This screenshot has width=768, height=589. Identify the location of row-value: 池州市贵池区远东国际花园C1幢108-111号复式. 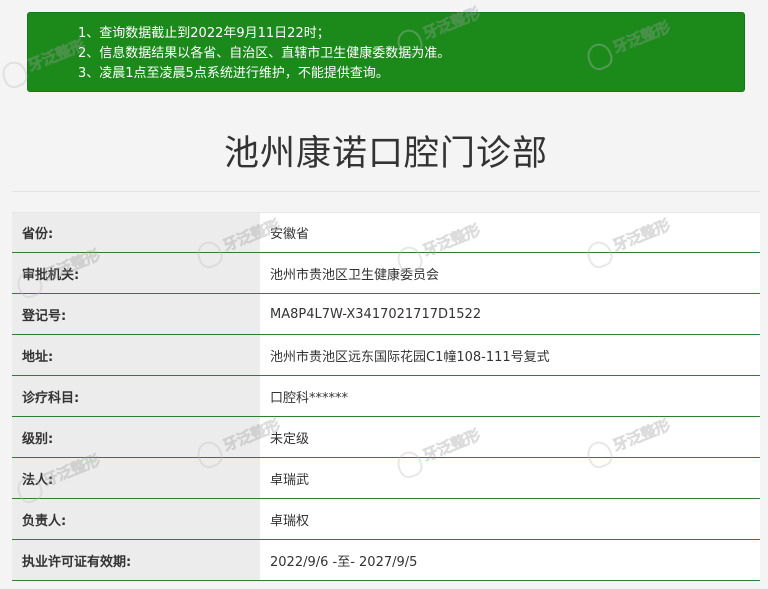
(510, 355).